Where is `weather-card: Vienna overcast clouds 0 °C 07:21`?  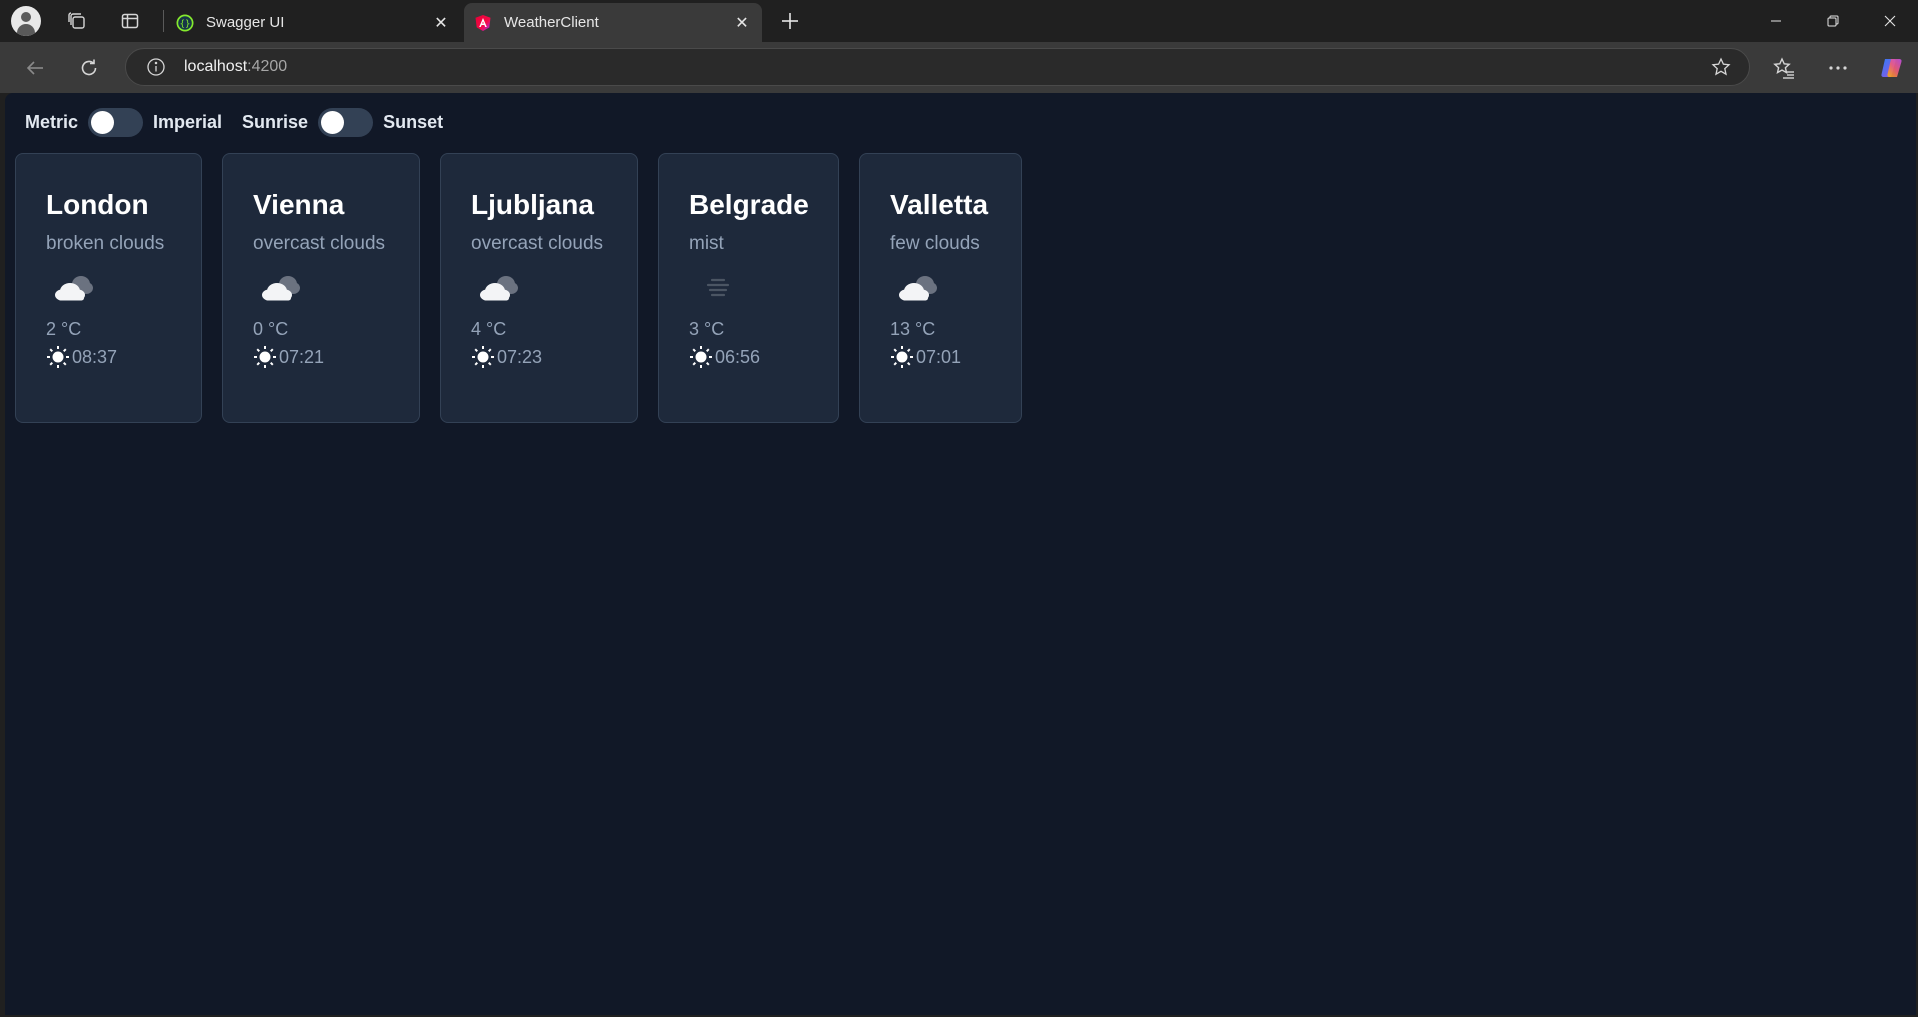
weather-card: Vienna overcast clouds 0 °C 07:21 is located at coordinates (321, 288).